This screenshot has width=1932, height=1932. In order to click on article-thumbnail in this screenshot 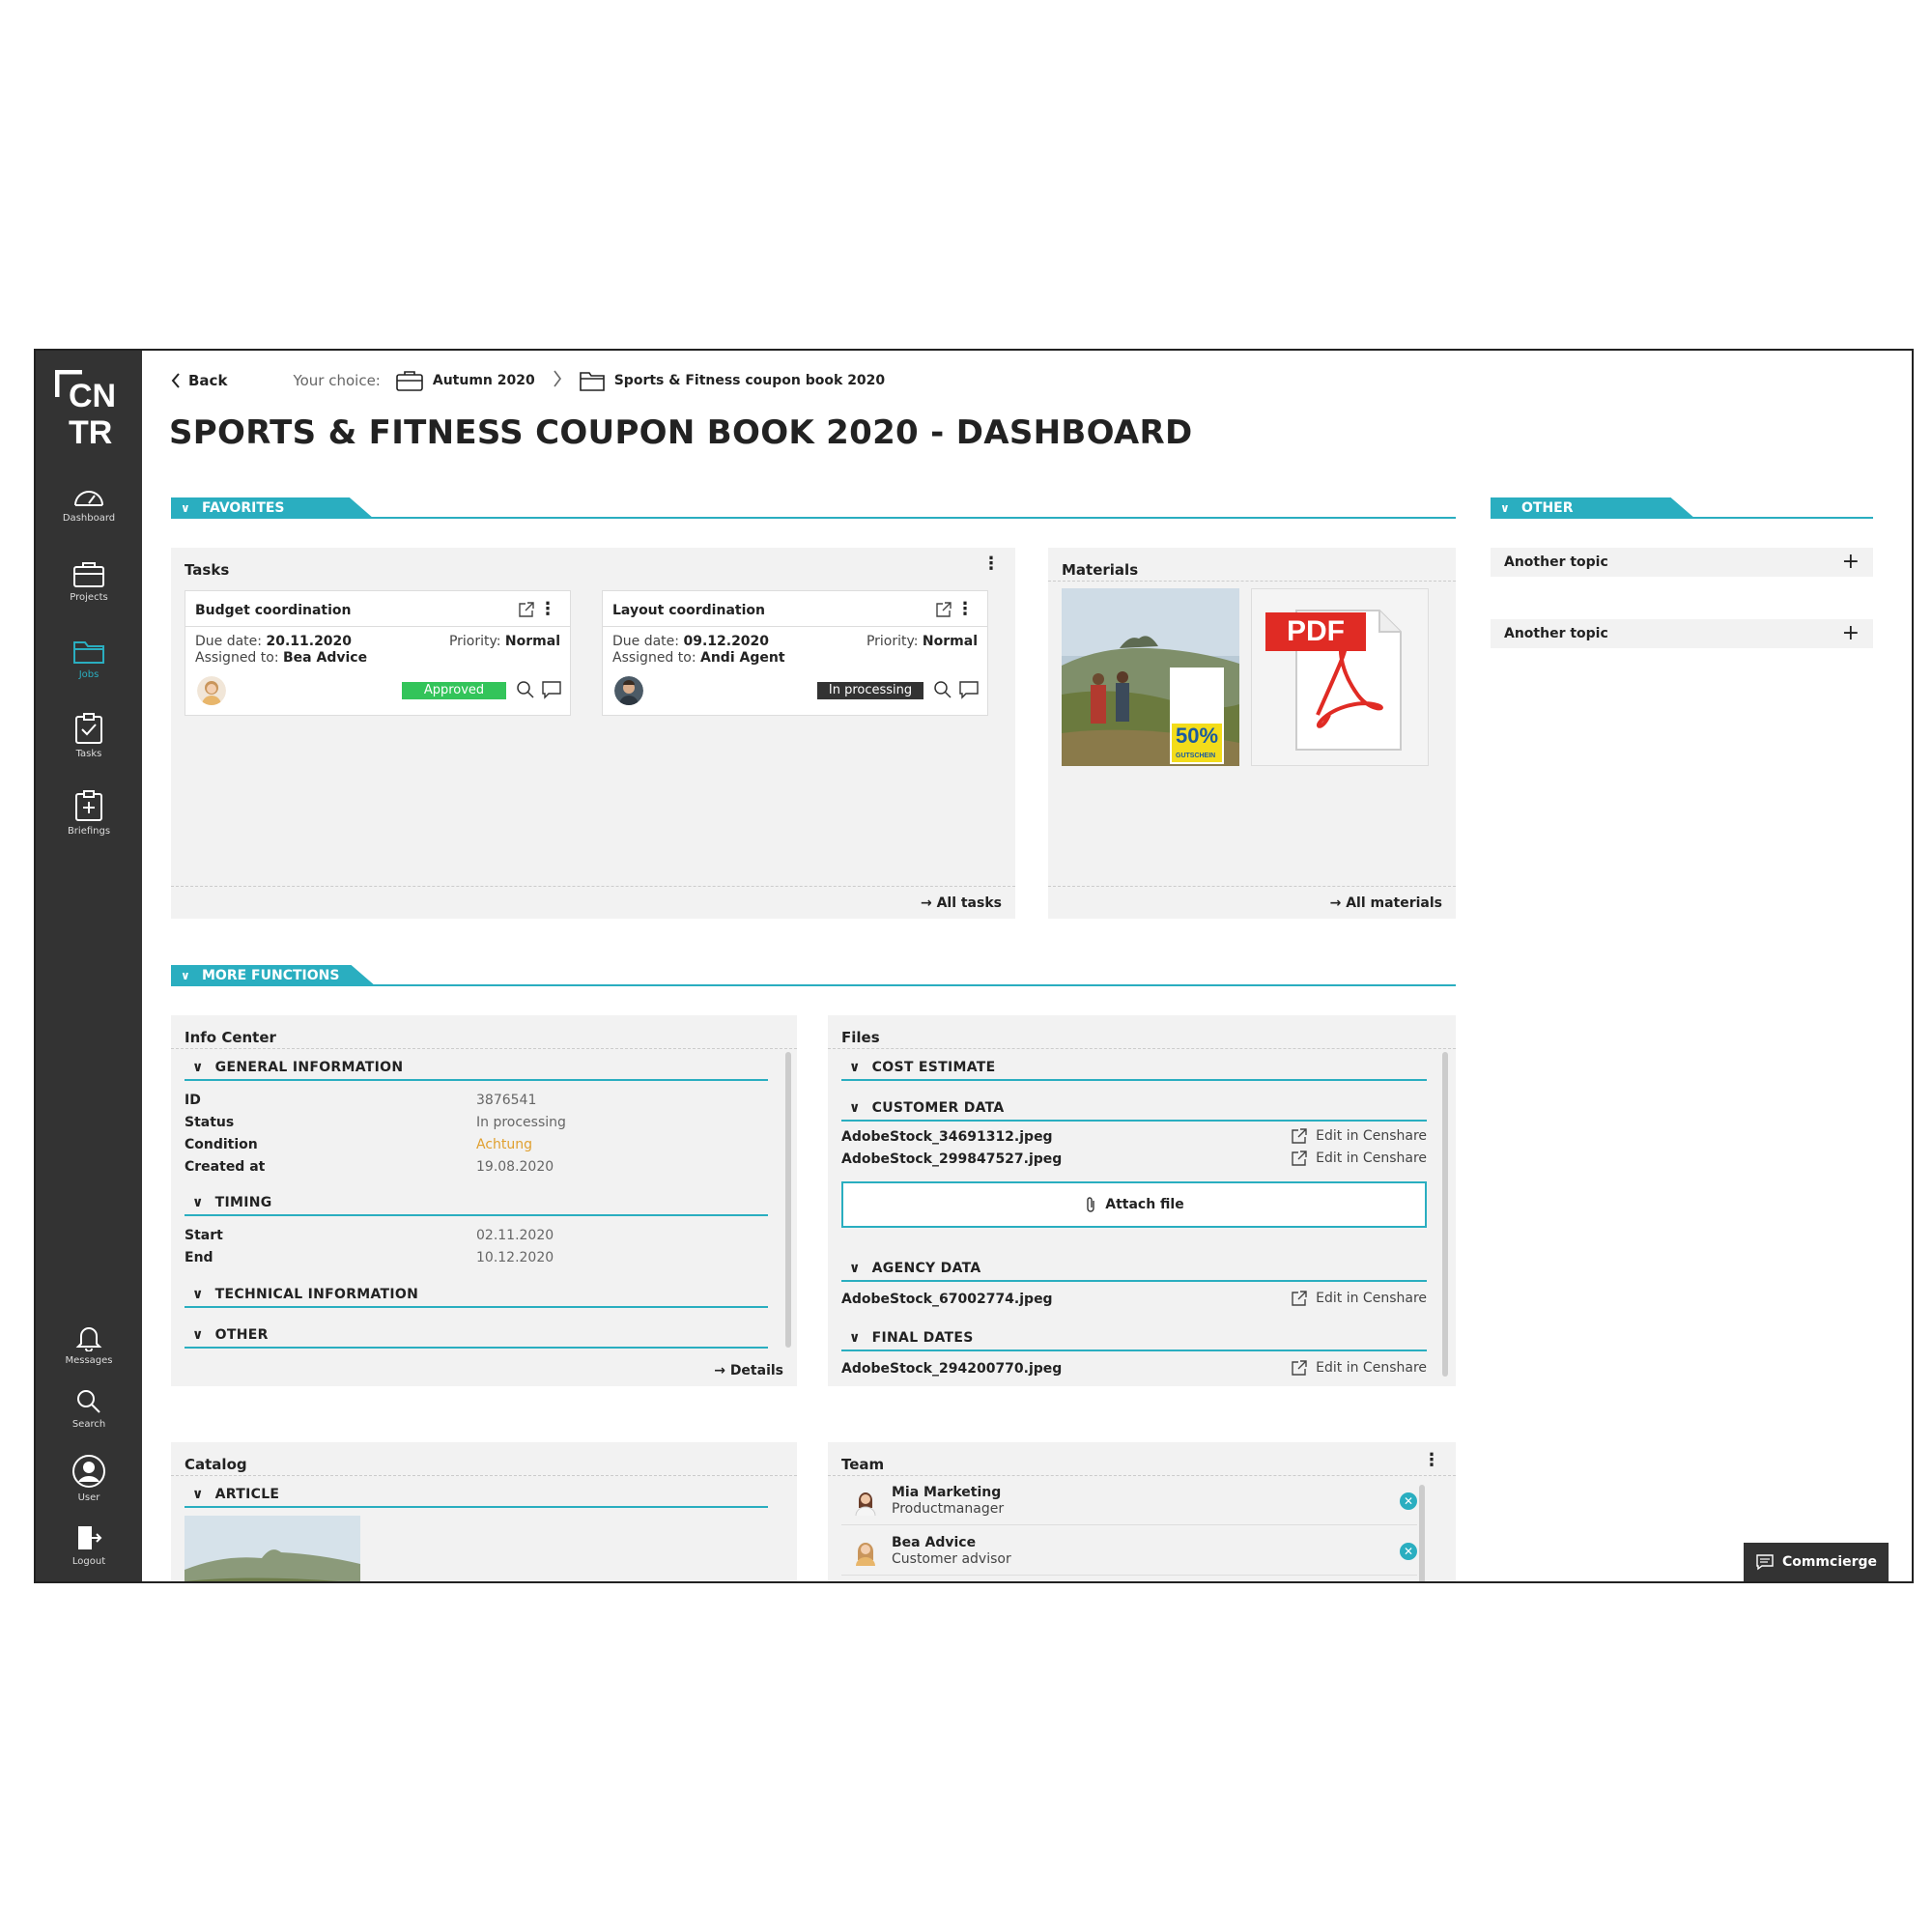, I will do `click(272, 1549)`.